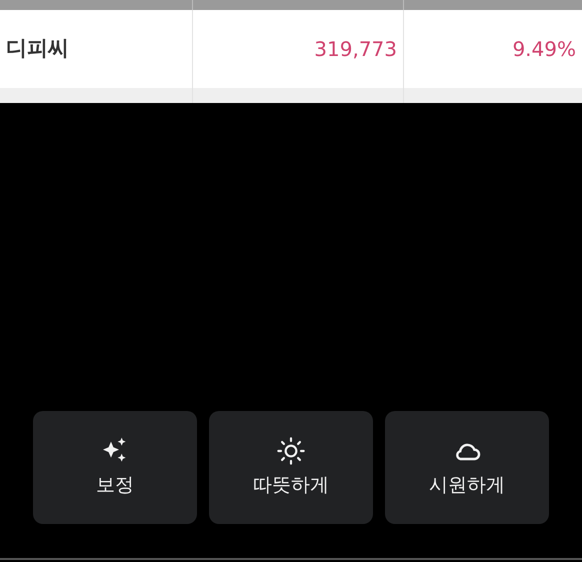 The image size is (582, 562). What do you see at coordinates (355, 49) in the screenshot?
I see `table-cell-text: 319,773` at bounding box center [355, 49].